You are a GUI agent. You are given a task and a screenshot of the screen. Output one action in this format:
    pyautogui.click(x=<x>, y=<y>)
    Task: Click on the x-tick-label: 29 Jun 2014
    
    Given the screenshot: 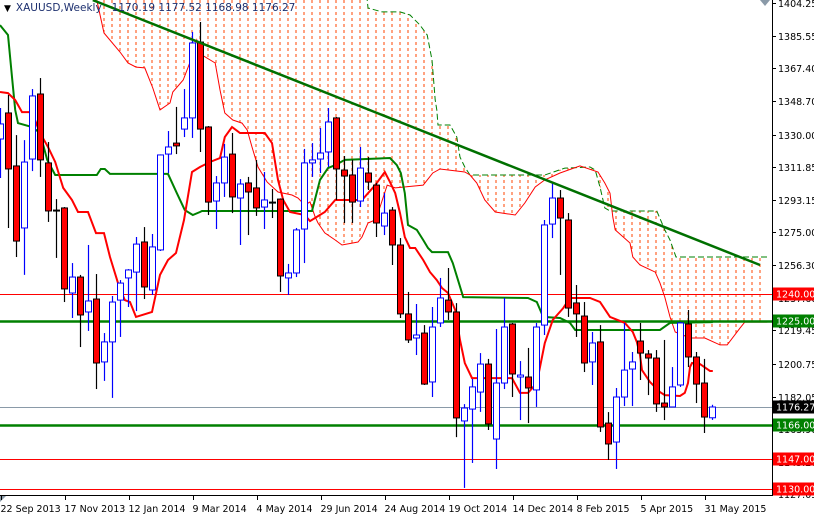 What is the action you would take?
    pyautogui.click(x=349, y=509)
    